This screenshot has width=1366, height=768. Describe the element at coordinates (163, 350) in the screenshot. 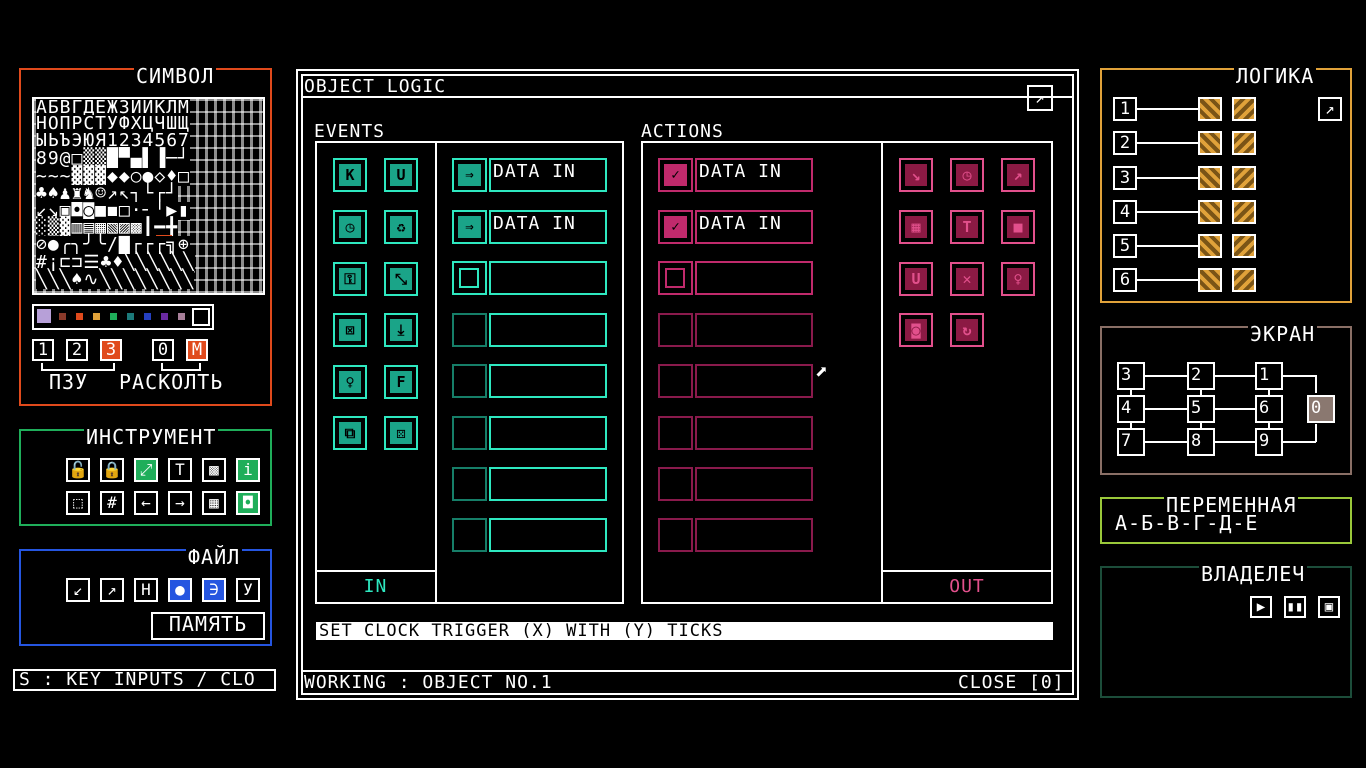

I see `bank-button-0: 0` at that location.